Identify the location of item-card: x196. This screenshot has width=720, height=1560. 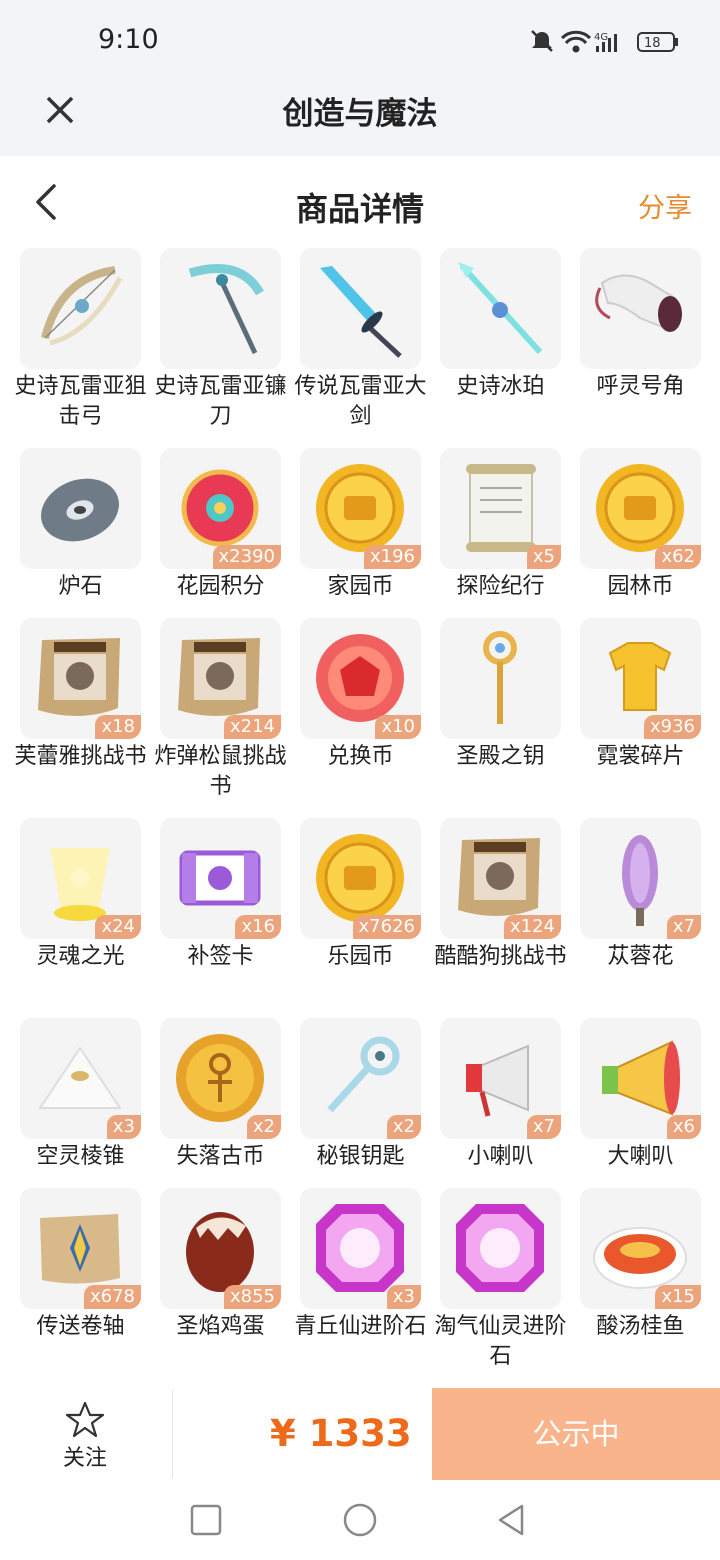
(360, 508).